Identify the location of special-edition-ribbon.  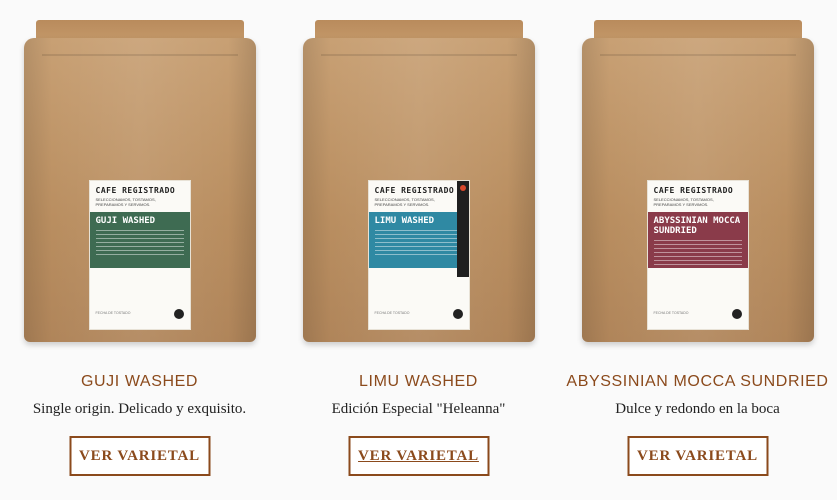
(462, 229).